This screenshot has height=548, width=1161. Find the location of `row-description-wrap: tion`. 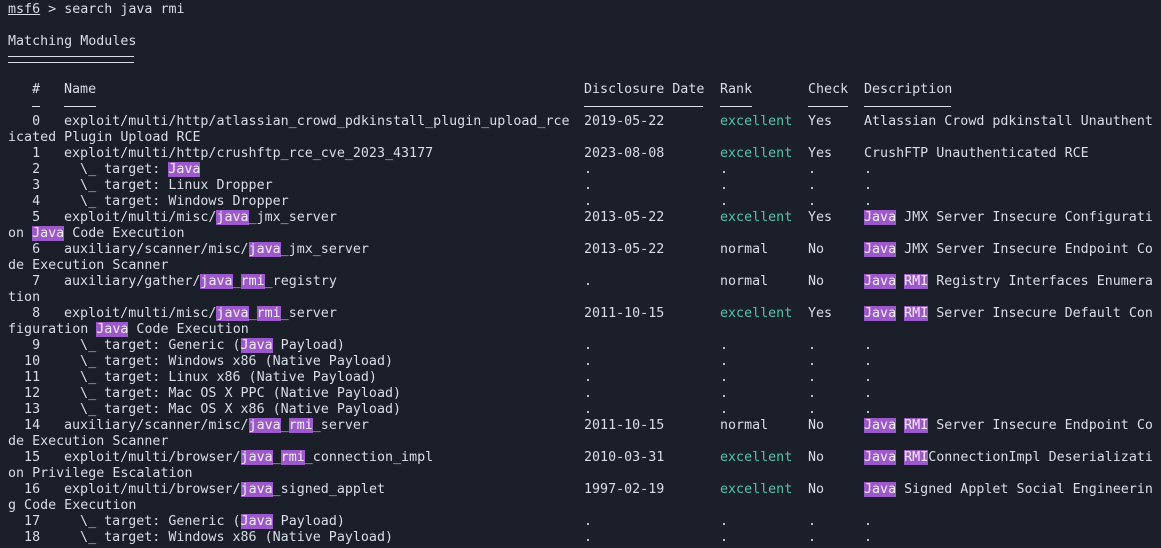

row-description-wrap: tion is located at coordinates (24, 297).